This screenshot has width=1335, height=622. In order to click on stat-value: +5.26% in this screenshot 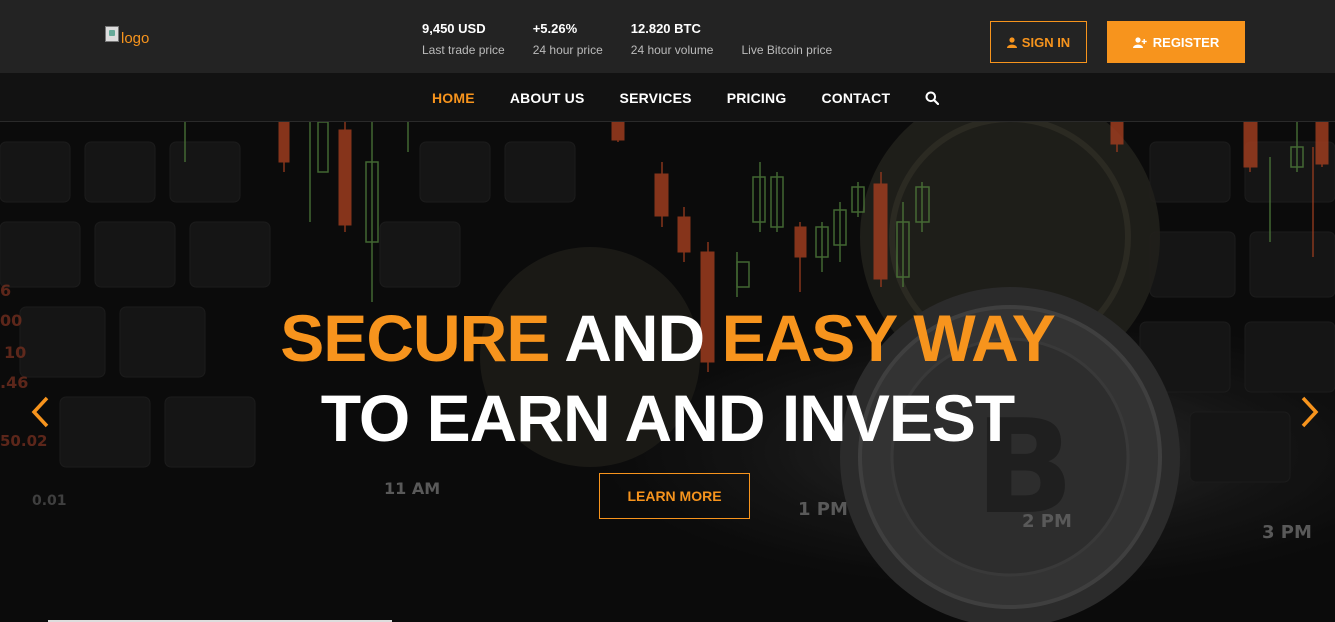, I will do `click(555, 28)`.